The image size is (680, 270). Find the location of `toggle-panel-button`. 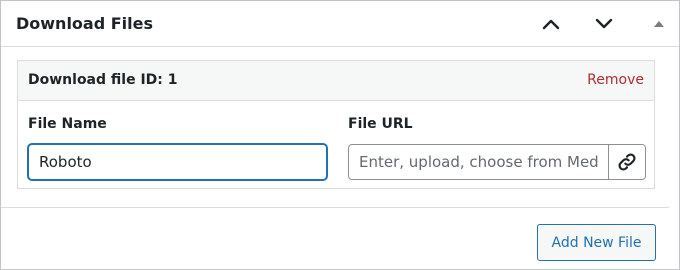

toggle-panel-button is located at coordinates (659, 24).